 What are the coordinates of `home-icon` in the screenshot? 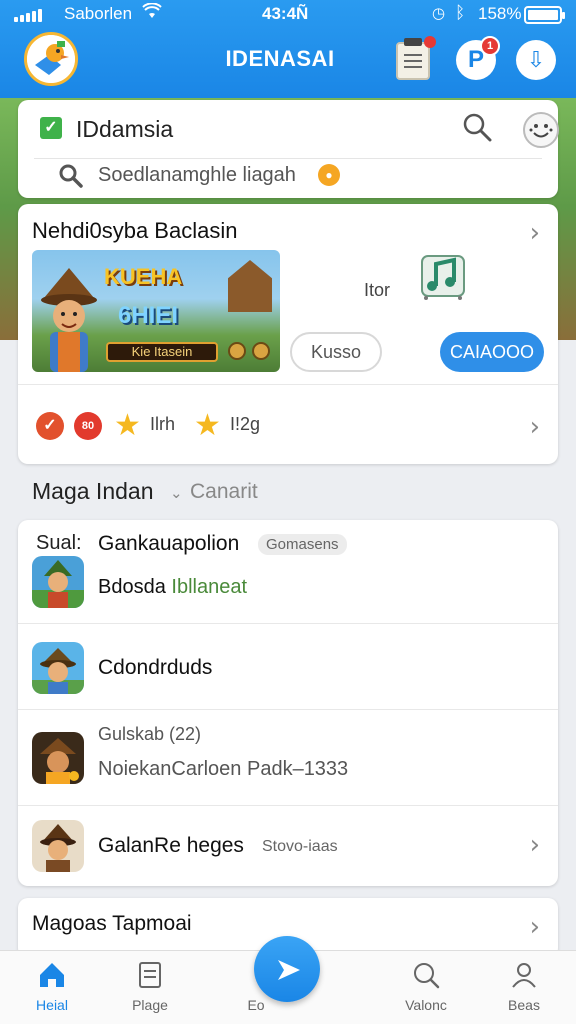 It's located at (52, 975).